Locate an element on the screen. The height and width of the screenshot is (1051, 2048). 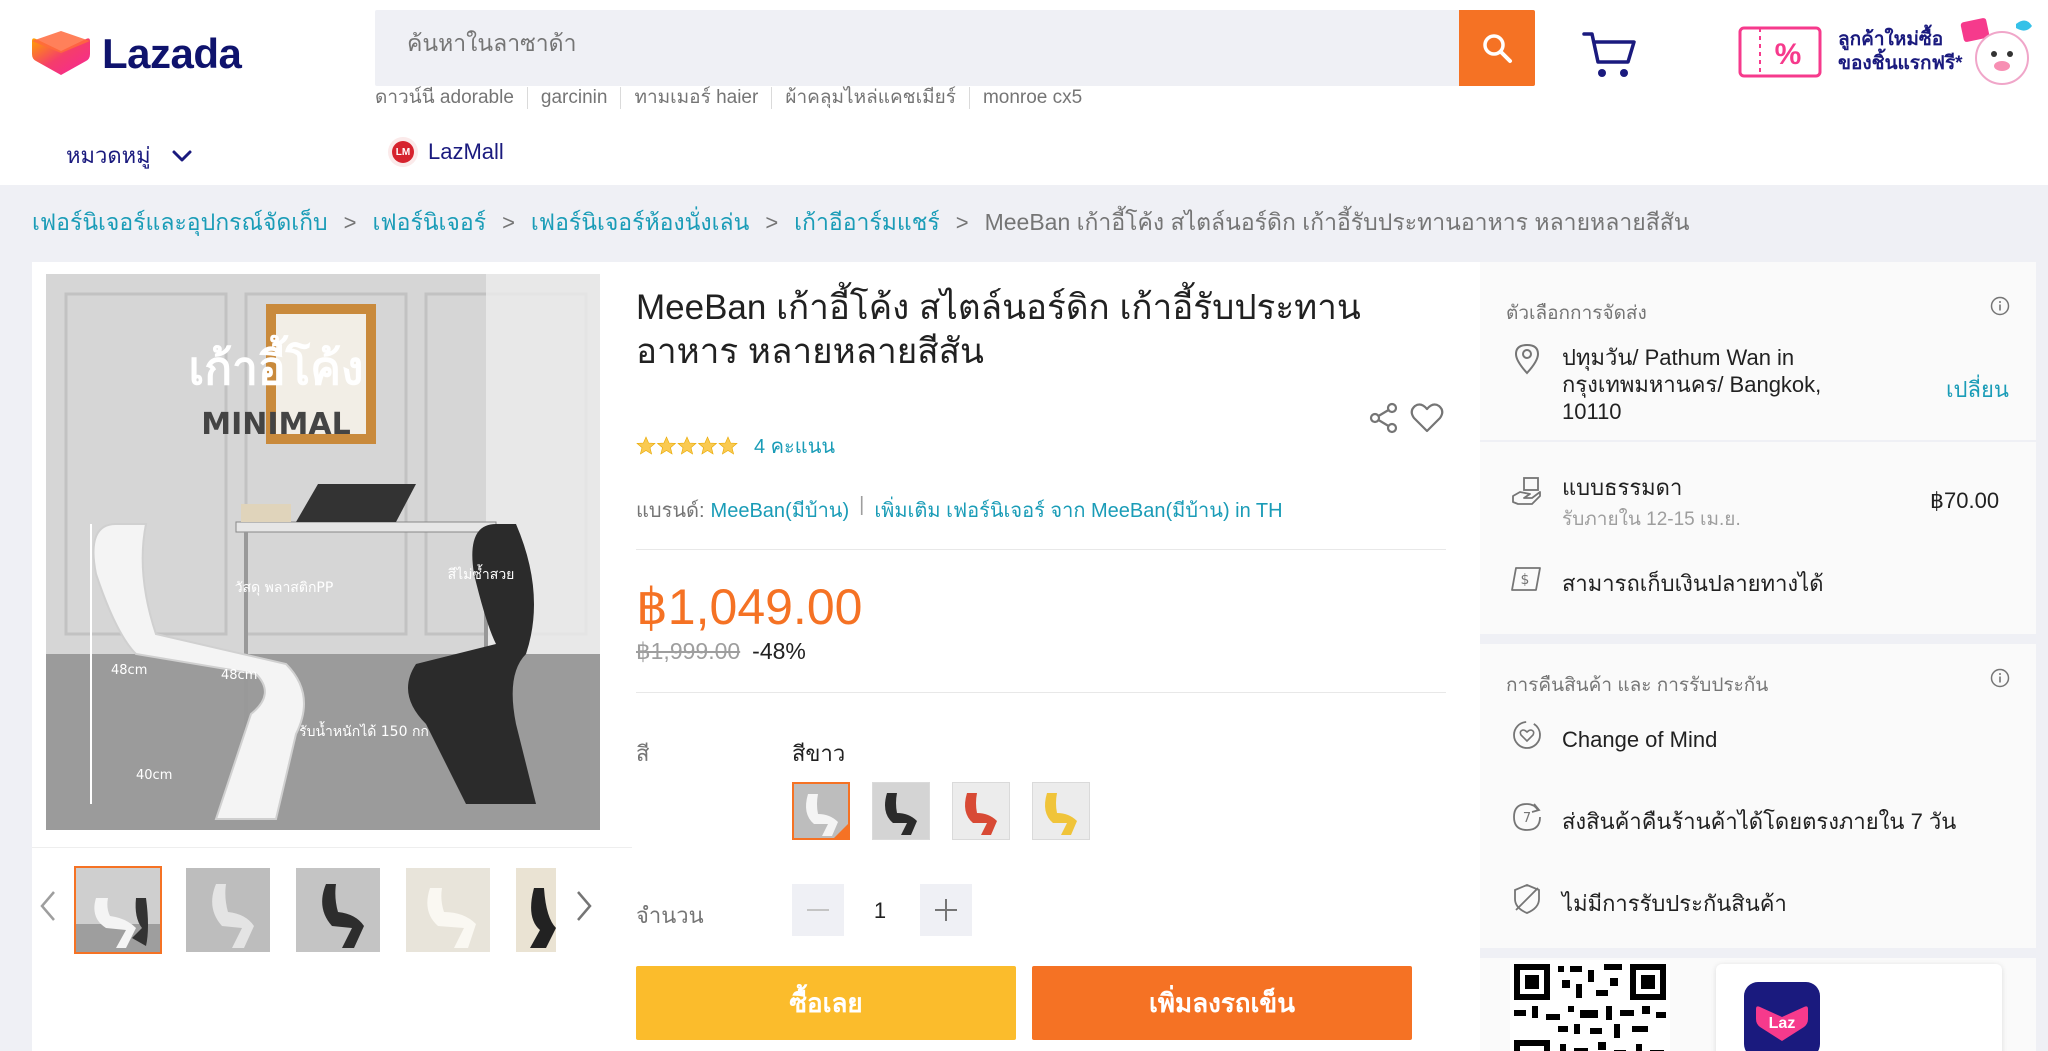
discount-badge: -48% is located at coordinates (779, 651).